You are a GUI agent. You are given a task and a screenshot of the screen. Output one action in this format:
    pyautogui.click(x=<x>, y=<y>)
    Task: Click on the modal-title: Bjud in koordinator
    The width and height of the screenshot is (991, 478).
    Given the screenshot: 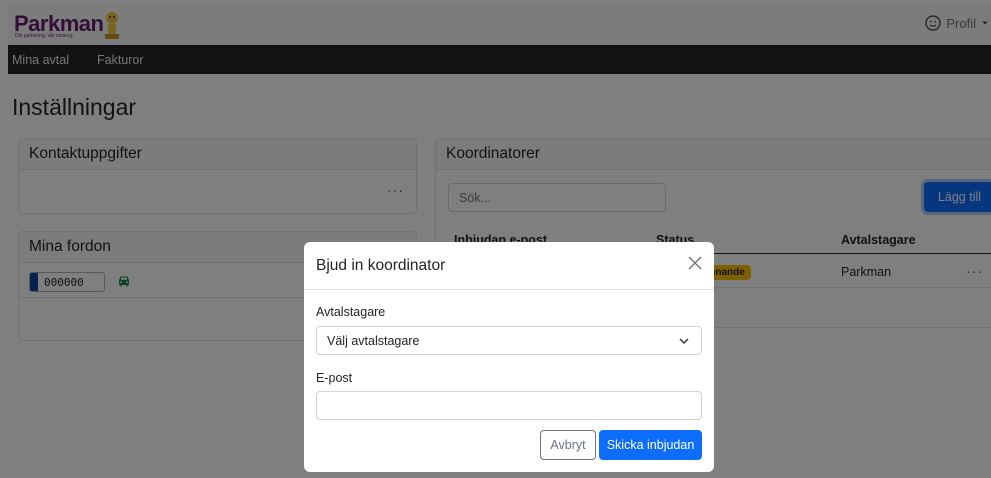 What is the action you would take?
    pyautogui.click(x=381, y=265)
    